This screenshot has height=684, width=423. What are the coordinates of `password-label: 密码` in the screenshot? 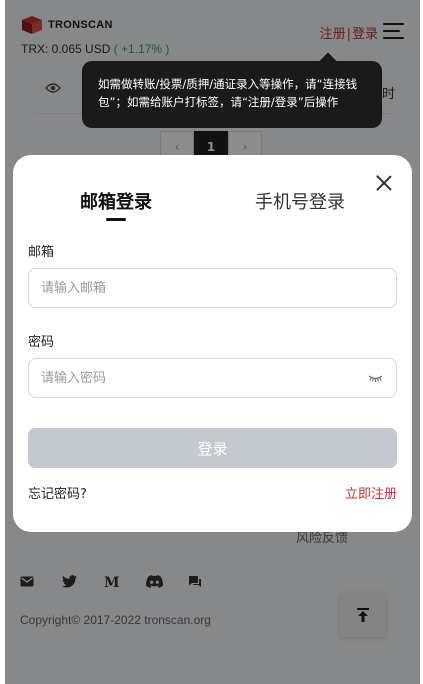 It's located at (41, 342).